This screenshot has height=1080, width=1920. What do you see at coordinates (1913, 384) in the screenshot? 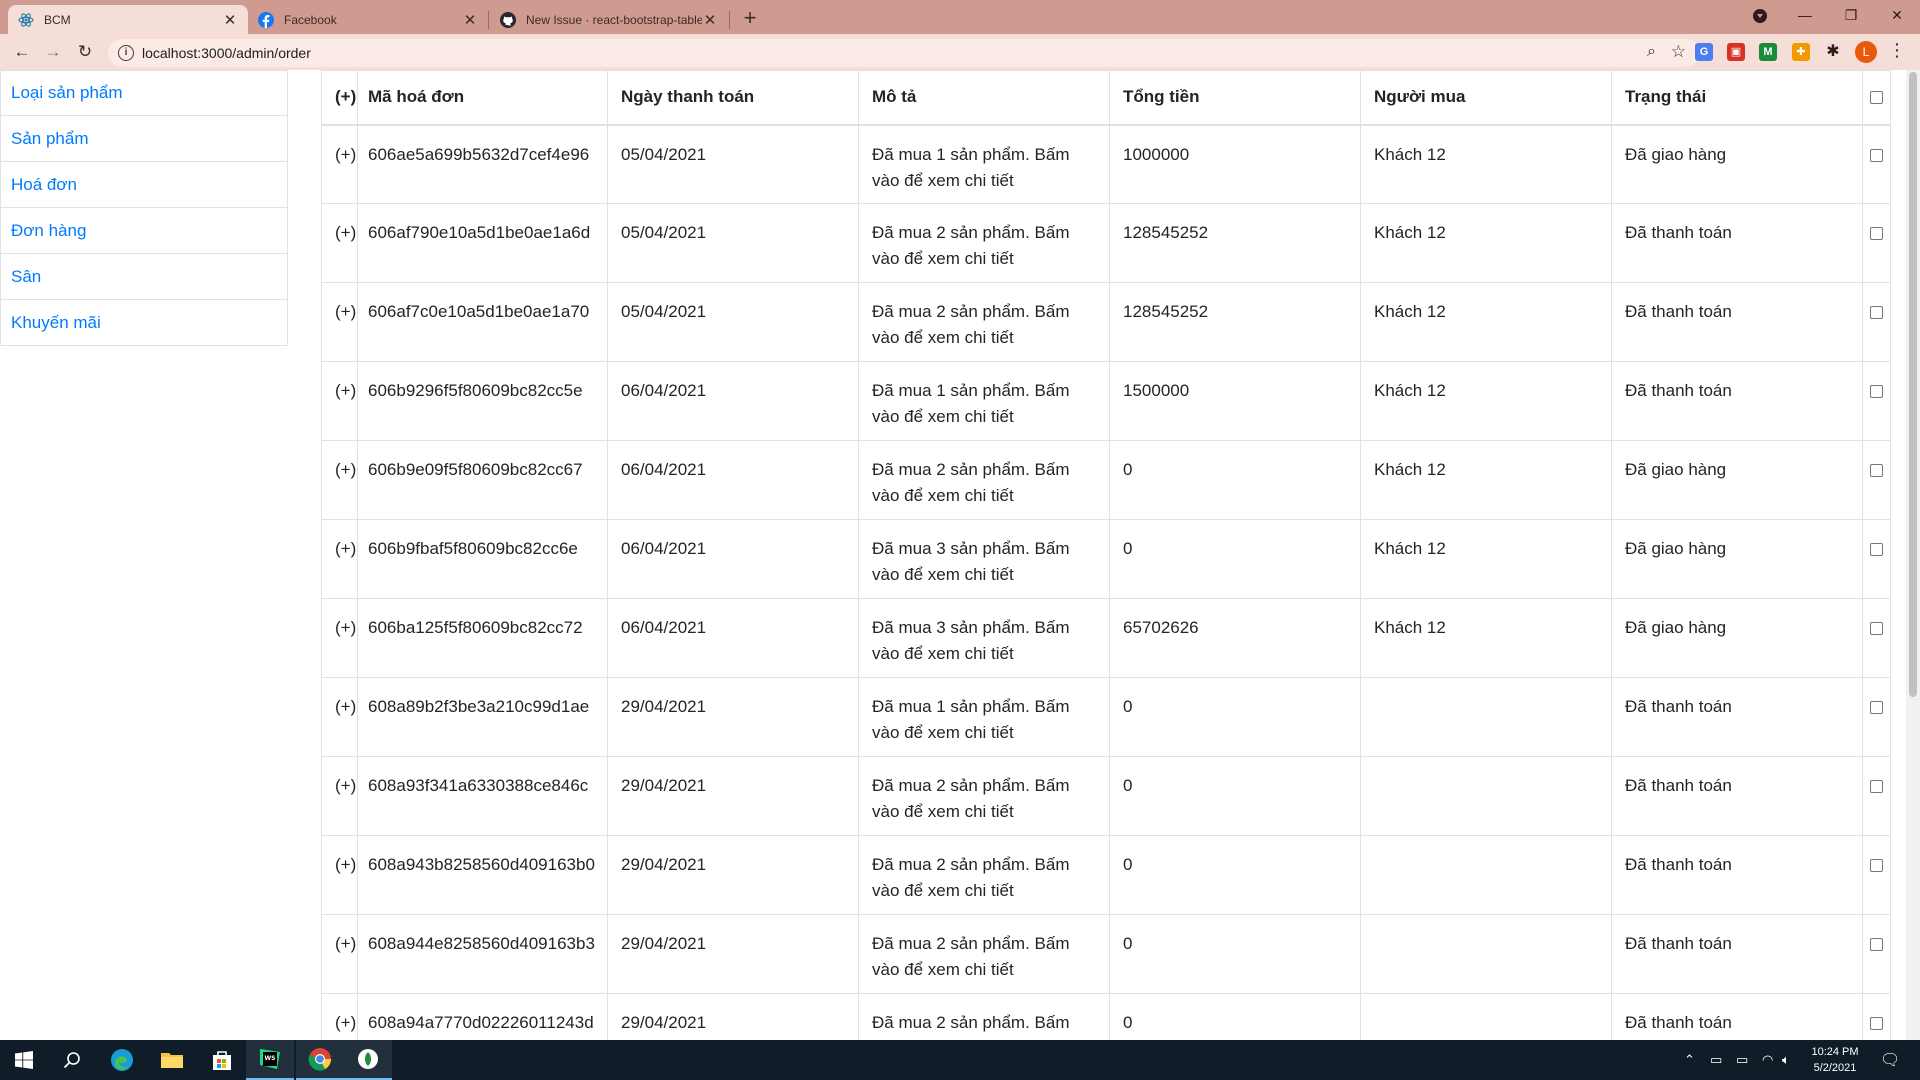
I see `scrollbar-thumb` at bounding box center [1913, 384].